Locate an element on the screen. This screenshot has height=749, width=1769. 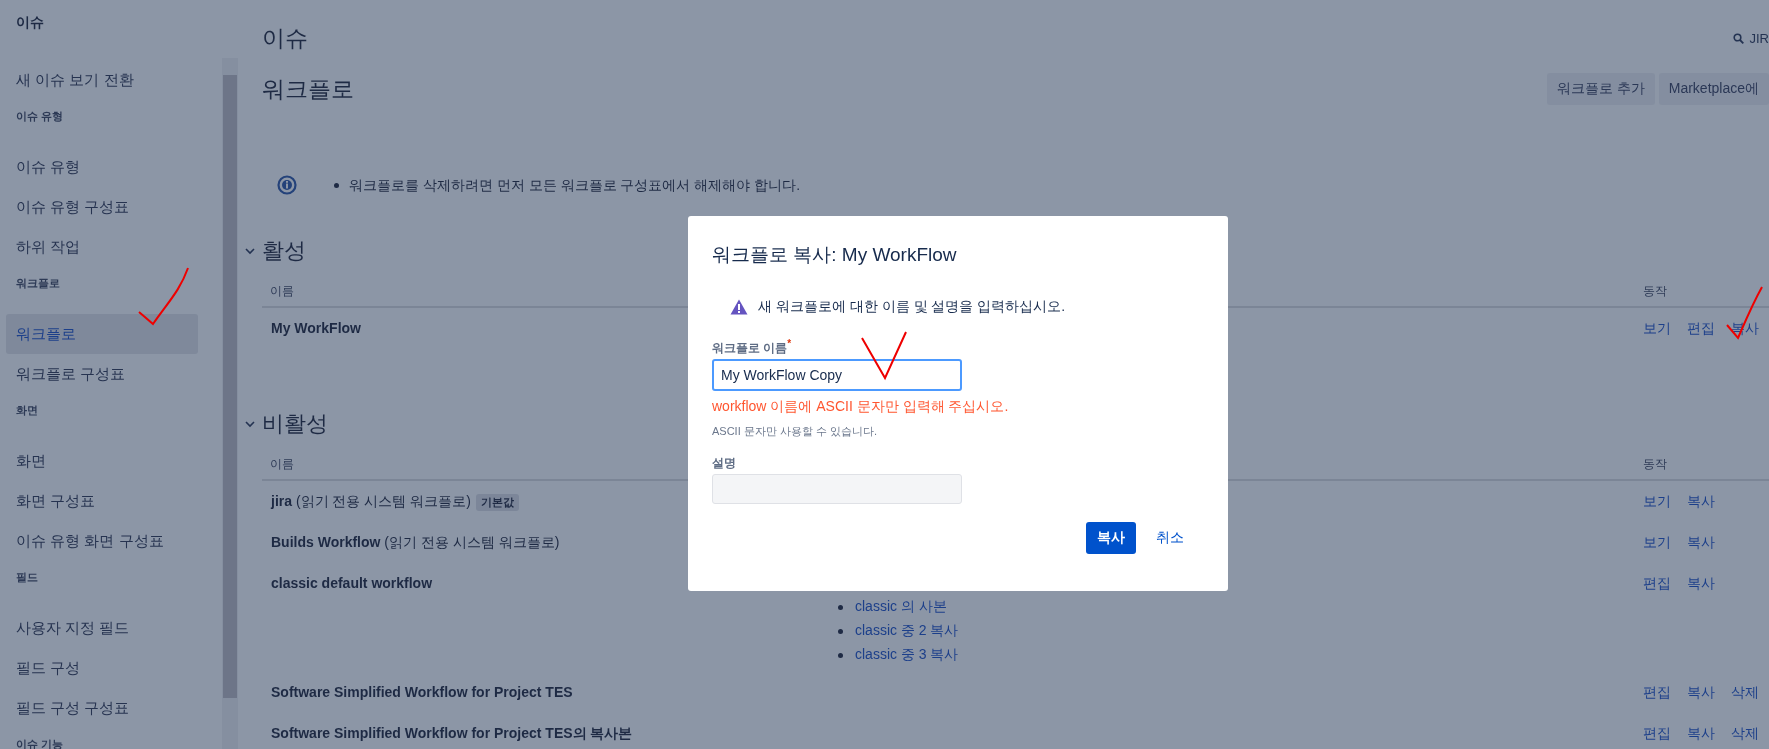
sidebar-item: 화면 구성표 is located at coordinates (102, 501).